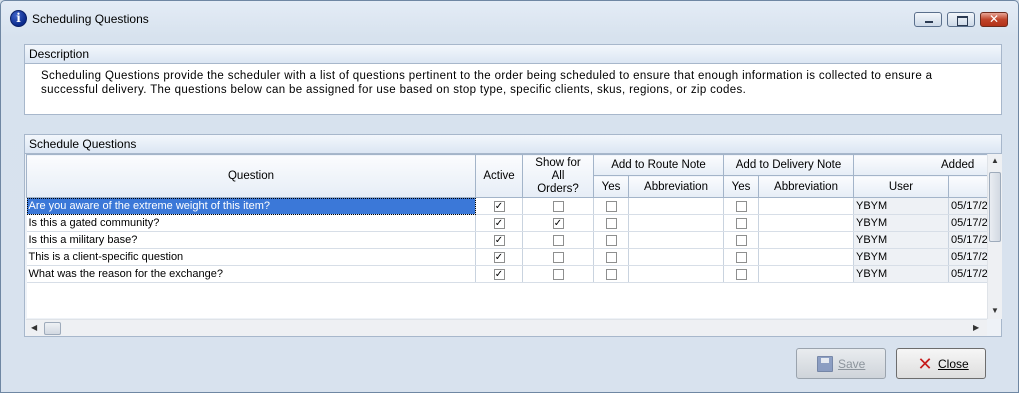 Image resolution: width=1019 pixels, height=393 pixels. What do you see at coordinates (658, 165) in the screenshot?
I see `column-group-route-note: Add to Route Note` at bounding box center [658, 165].